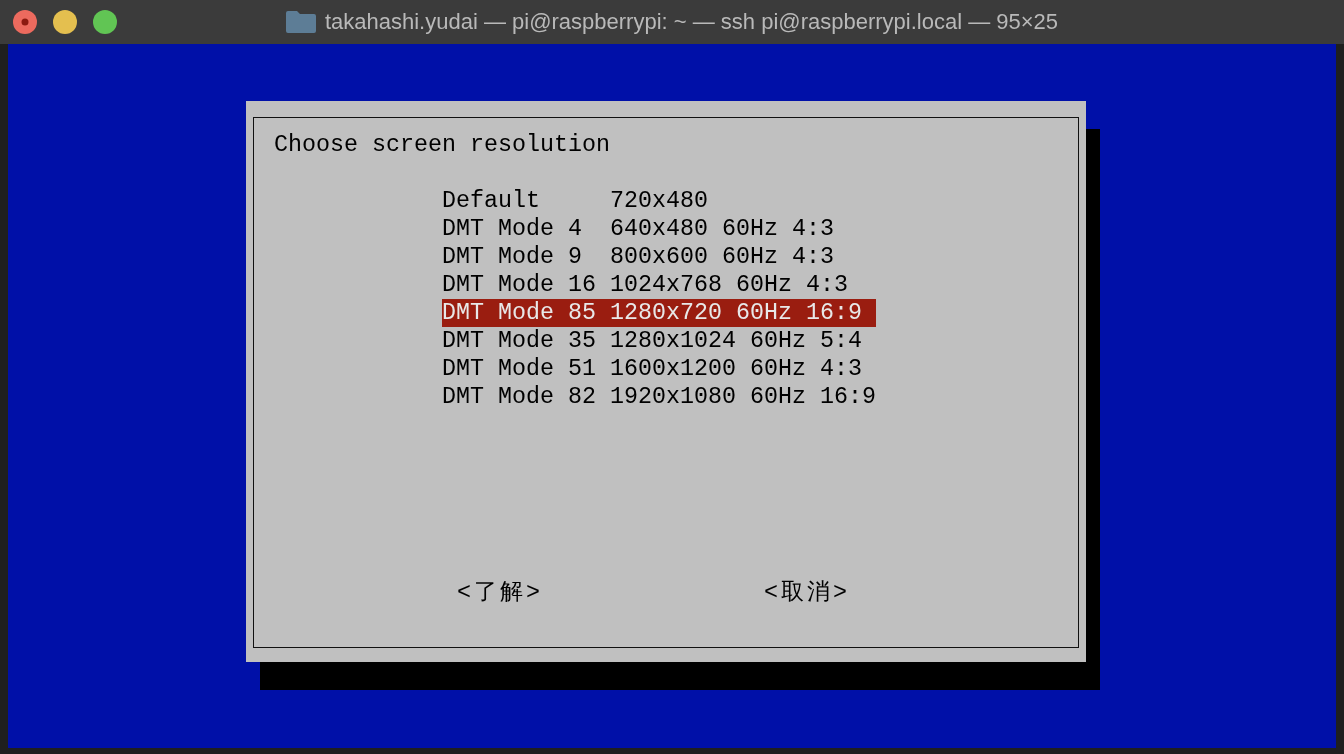 This screenshot has height=754, width=1344. I want to click on zoom-button, so click(105, 22).